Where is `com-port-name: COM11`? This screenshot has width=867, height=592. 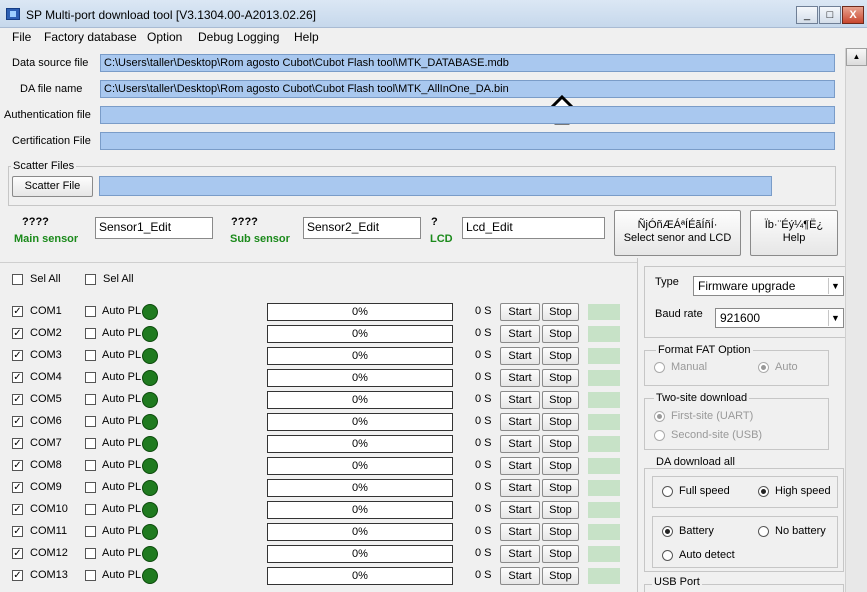
com-port-name: COM11 is located at coordinates (49, 531).